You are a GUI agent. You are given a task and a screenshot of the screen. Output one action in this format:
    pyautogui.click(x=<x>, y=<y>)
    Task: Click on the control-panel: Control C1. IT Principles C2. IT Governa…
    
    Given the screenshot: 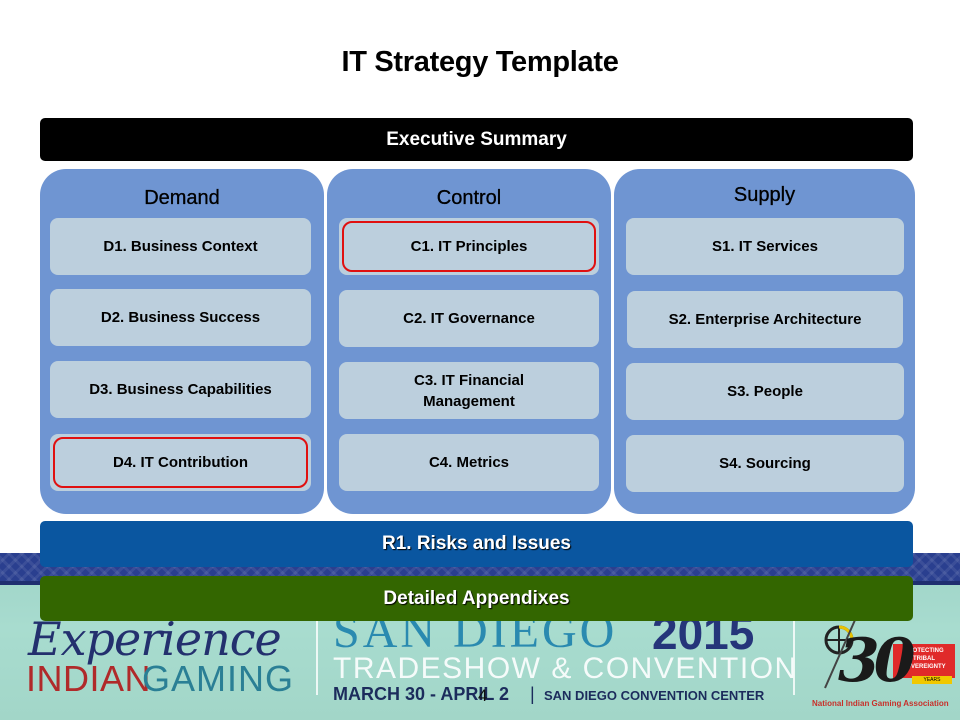 What is the action you would take?
    pyautogui.click(x=469, y=341)
    